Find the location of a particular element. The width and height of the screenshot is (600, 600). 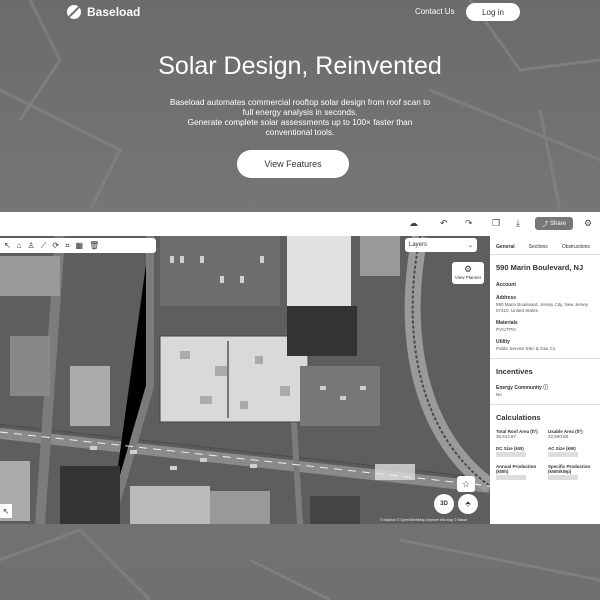

cursor-small-icon: ↖ is located at coordinates (6, 511).